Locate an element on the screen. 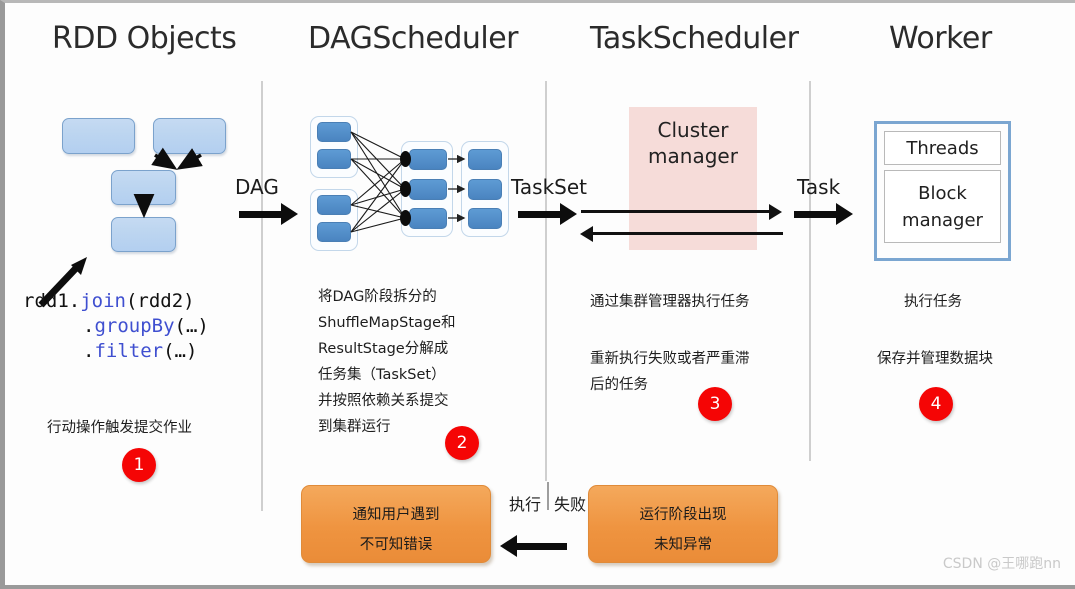 This screenshot has height=589, width=1075. code-line-2: .groupBy(…) is located at coordinates (146, 326).